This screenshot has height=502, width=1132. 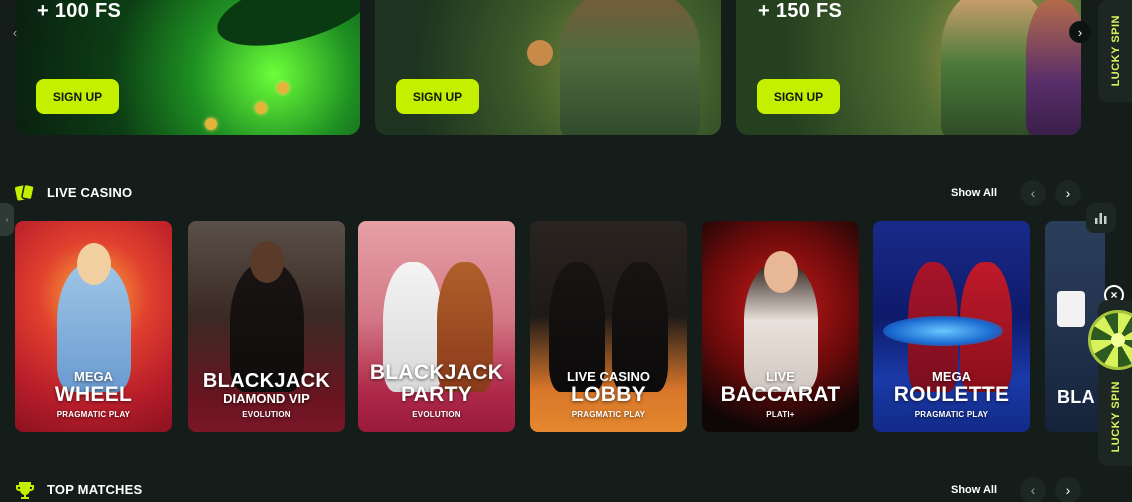 I want to click on game-tile: MEGA WHEEL PRAGMATIC PLAY, so click(x=93, y=326).